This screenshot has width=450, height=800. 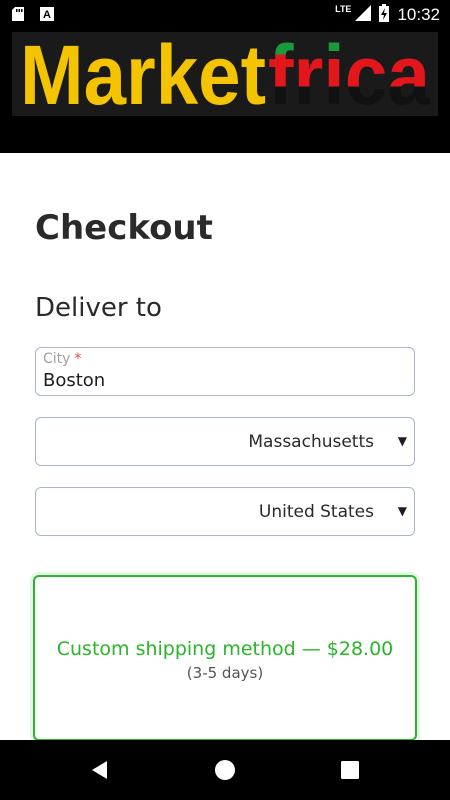 I want to click on recent-apps-button, so click(x=350, y=770).